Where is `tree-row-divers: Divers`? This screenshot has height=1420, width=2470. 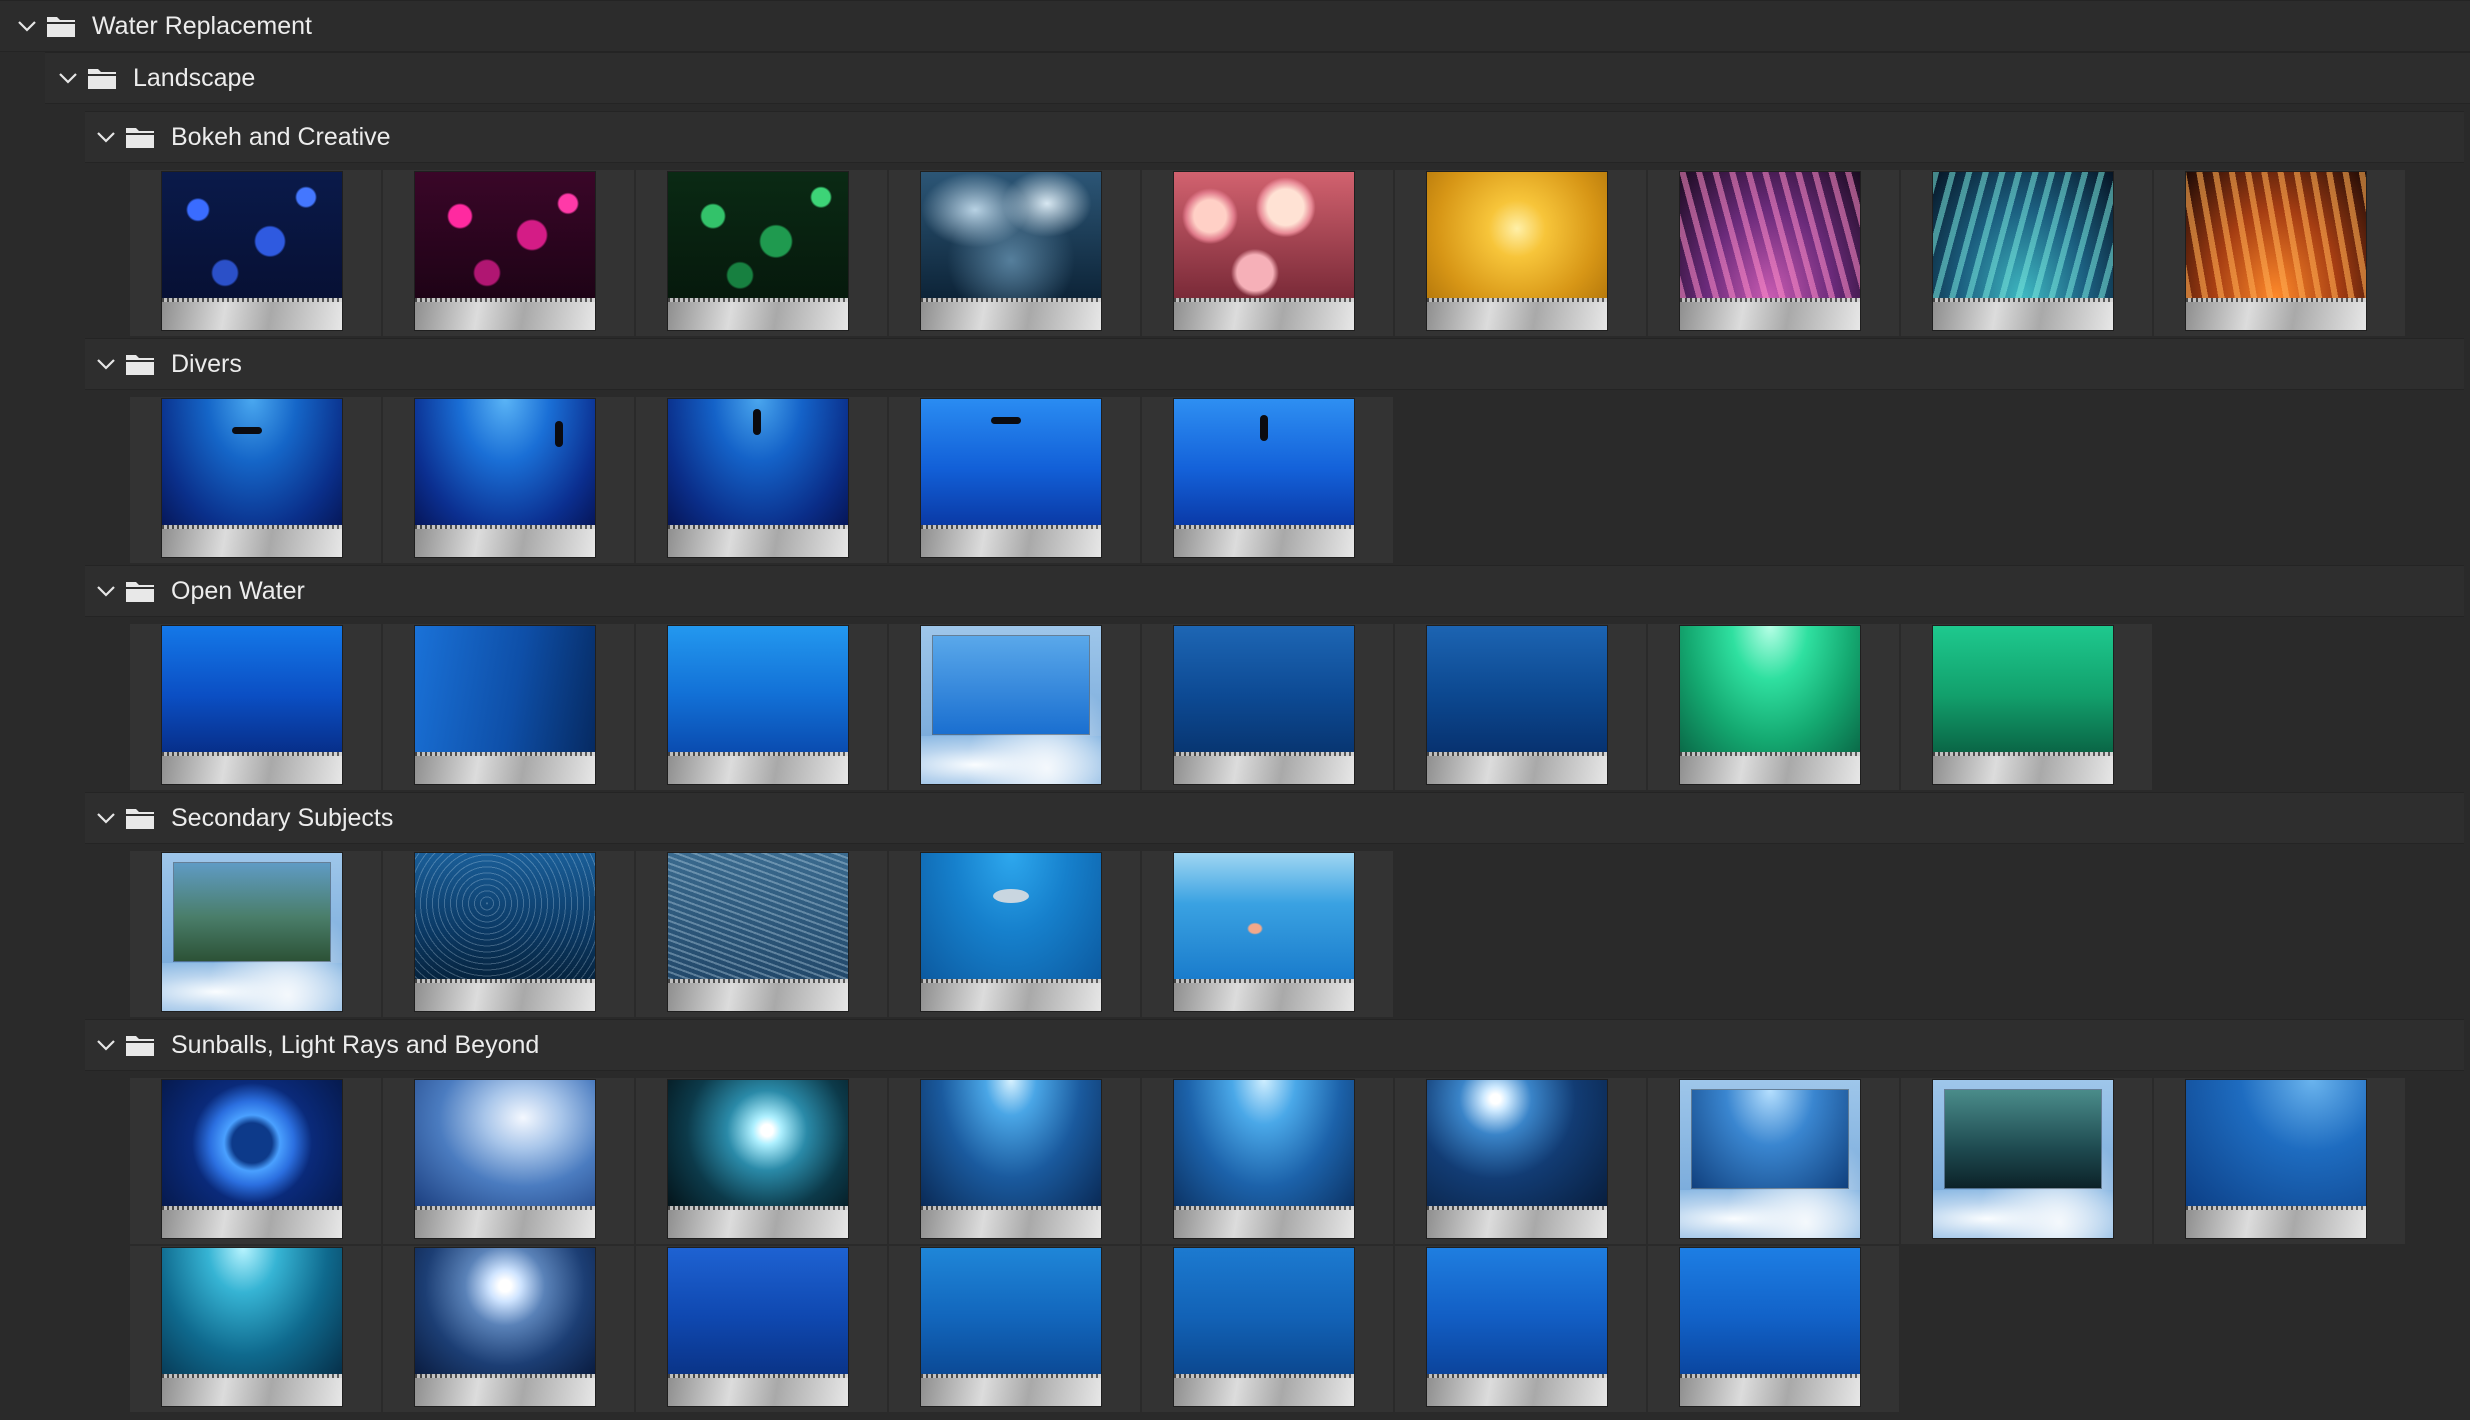
tree-row-divers: Divers is located at coordinates (1274, 364).